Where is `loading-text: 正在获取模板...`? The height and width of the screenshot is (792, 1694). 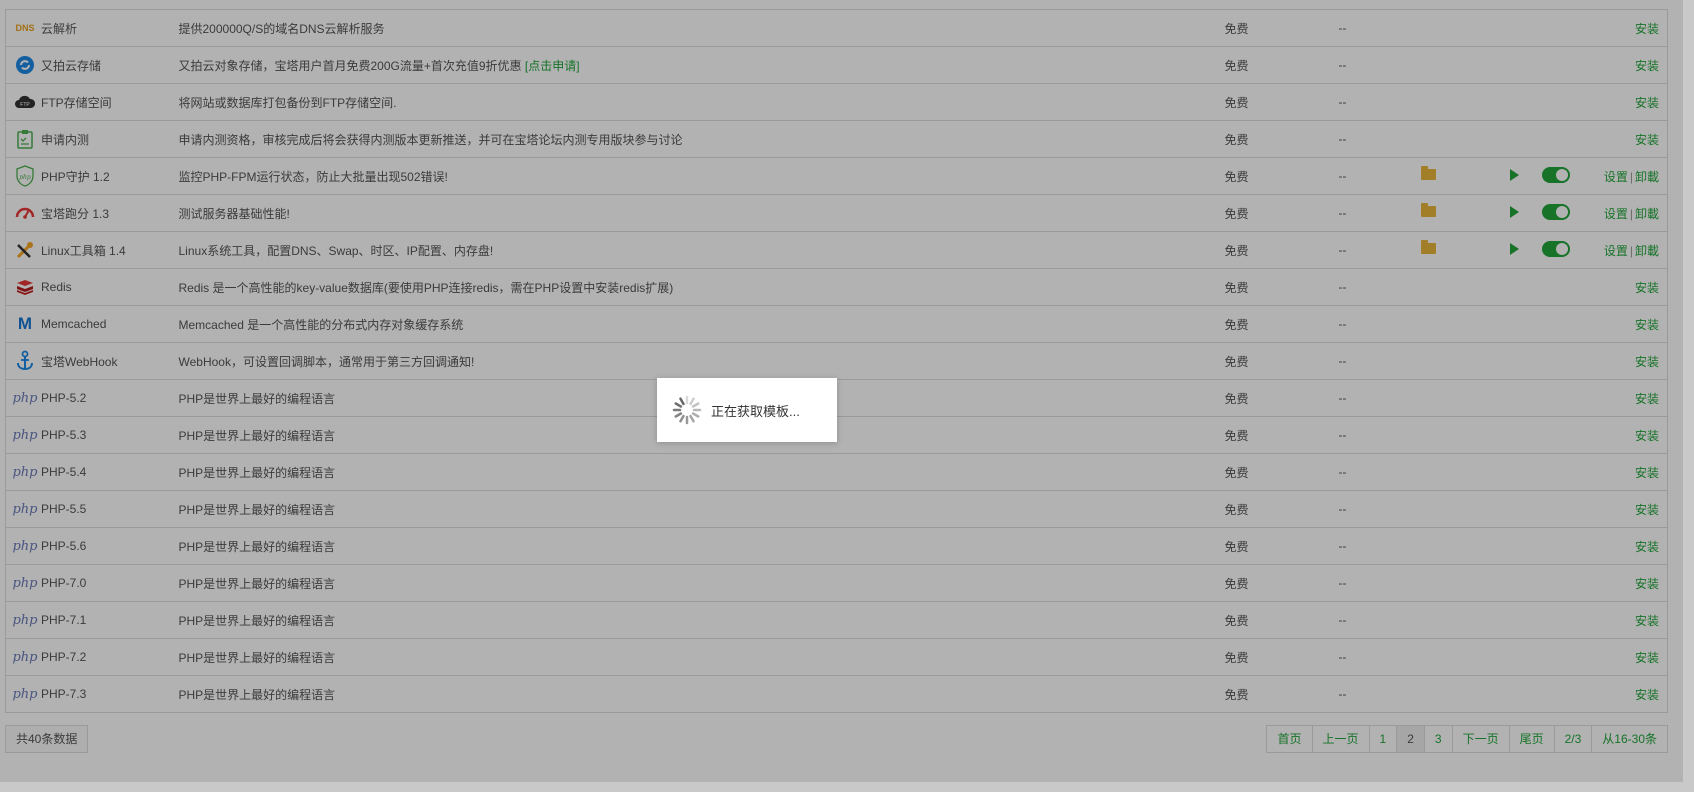 loading-text: 正在获取模板... is located at coordinates (755, 411).